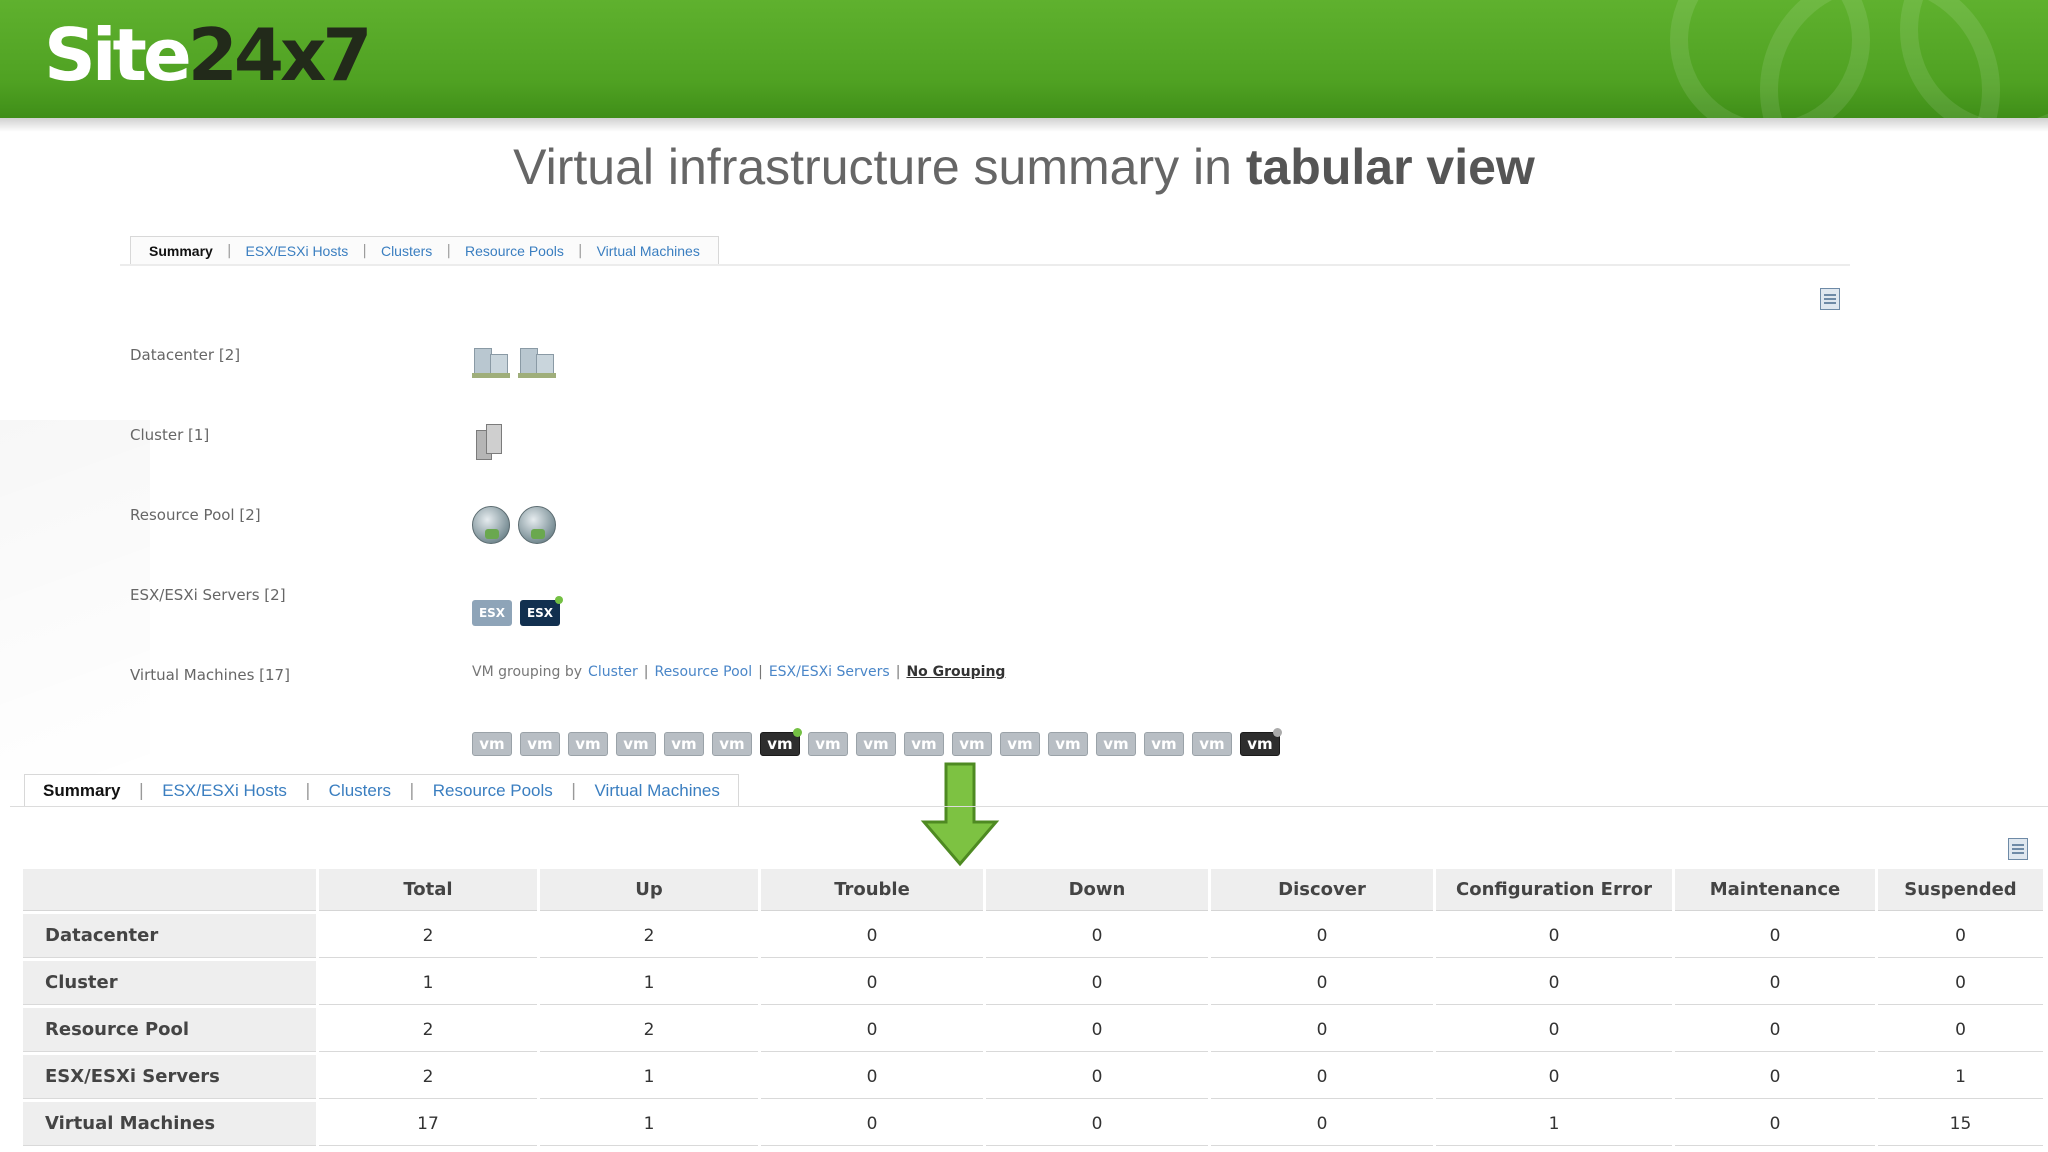  What do you see at coordinates (829, 672) in the screenshot?
I see `vm-group-esx-link: ESX/ESXi Servers` at bounding box center [829, 672].